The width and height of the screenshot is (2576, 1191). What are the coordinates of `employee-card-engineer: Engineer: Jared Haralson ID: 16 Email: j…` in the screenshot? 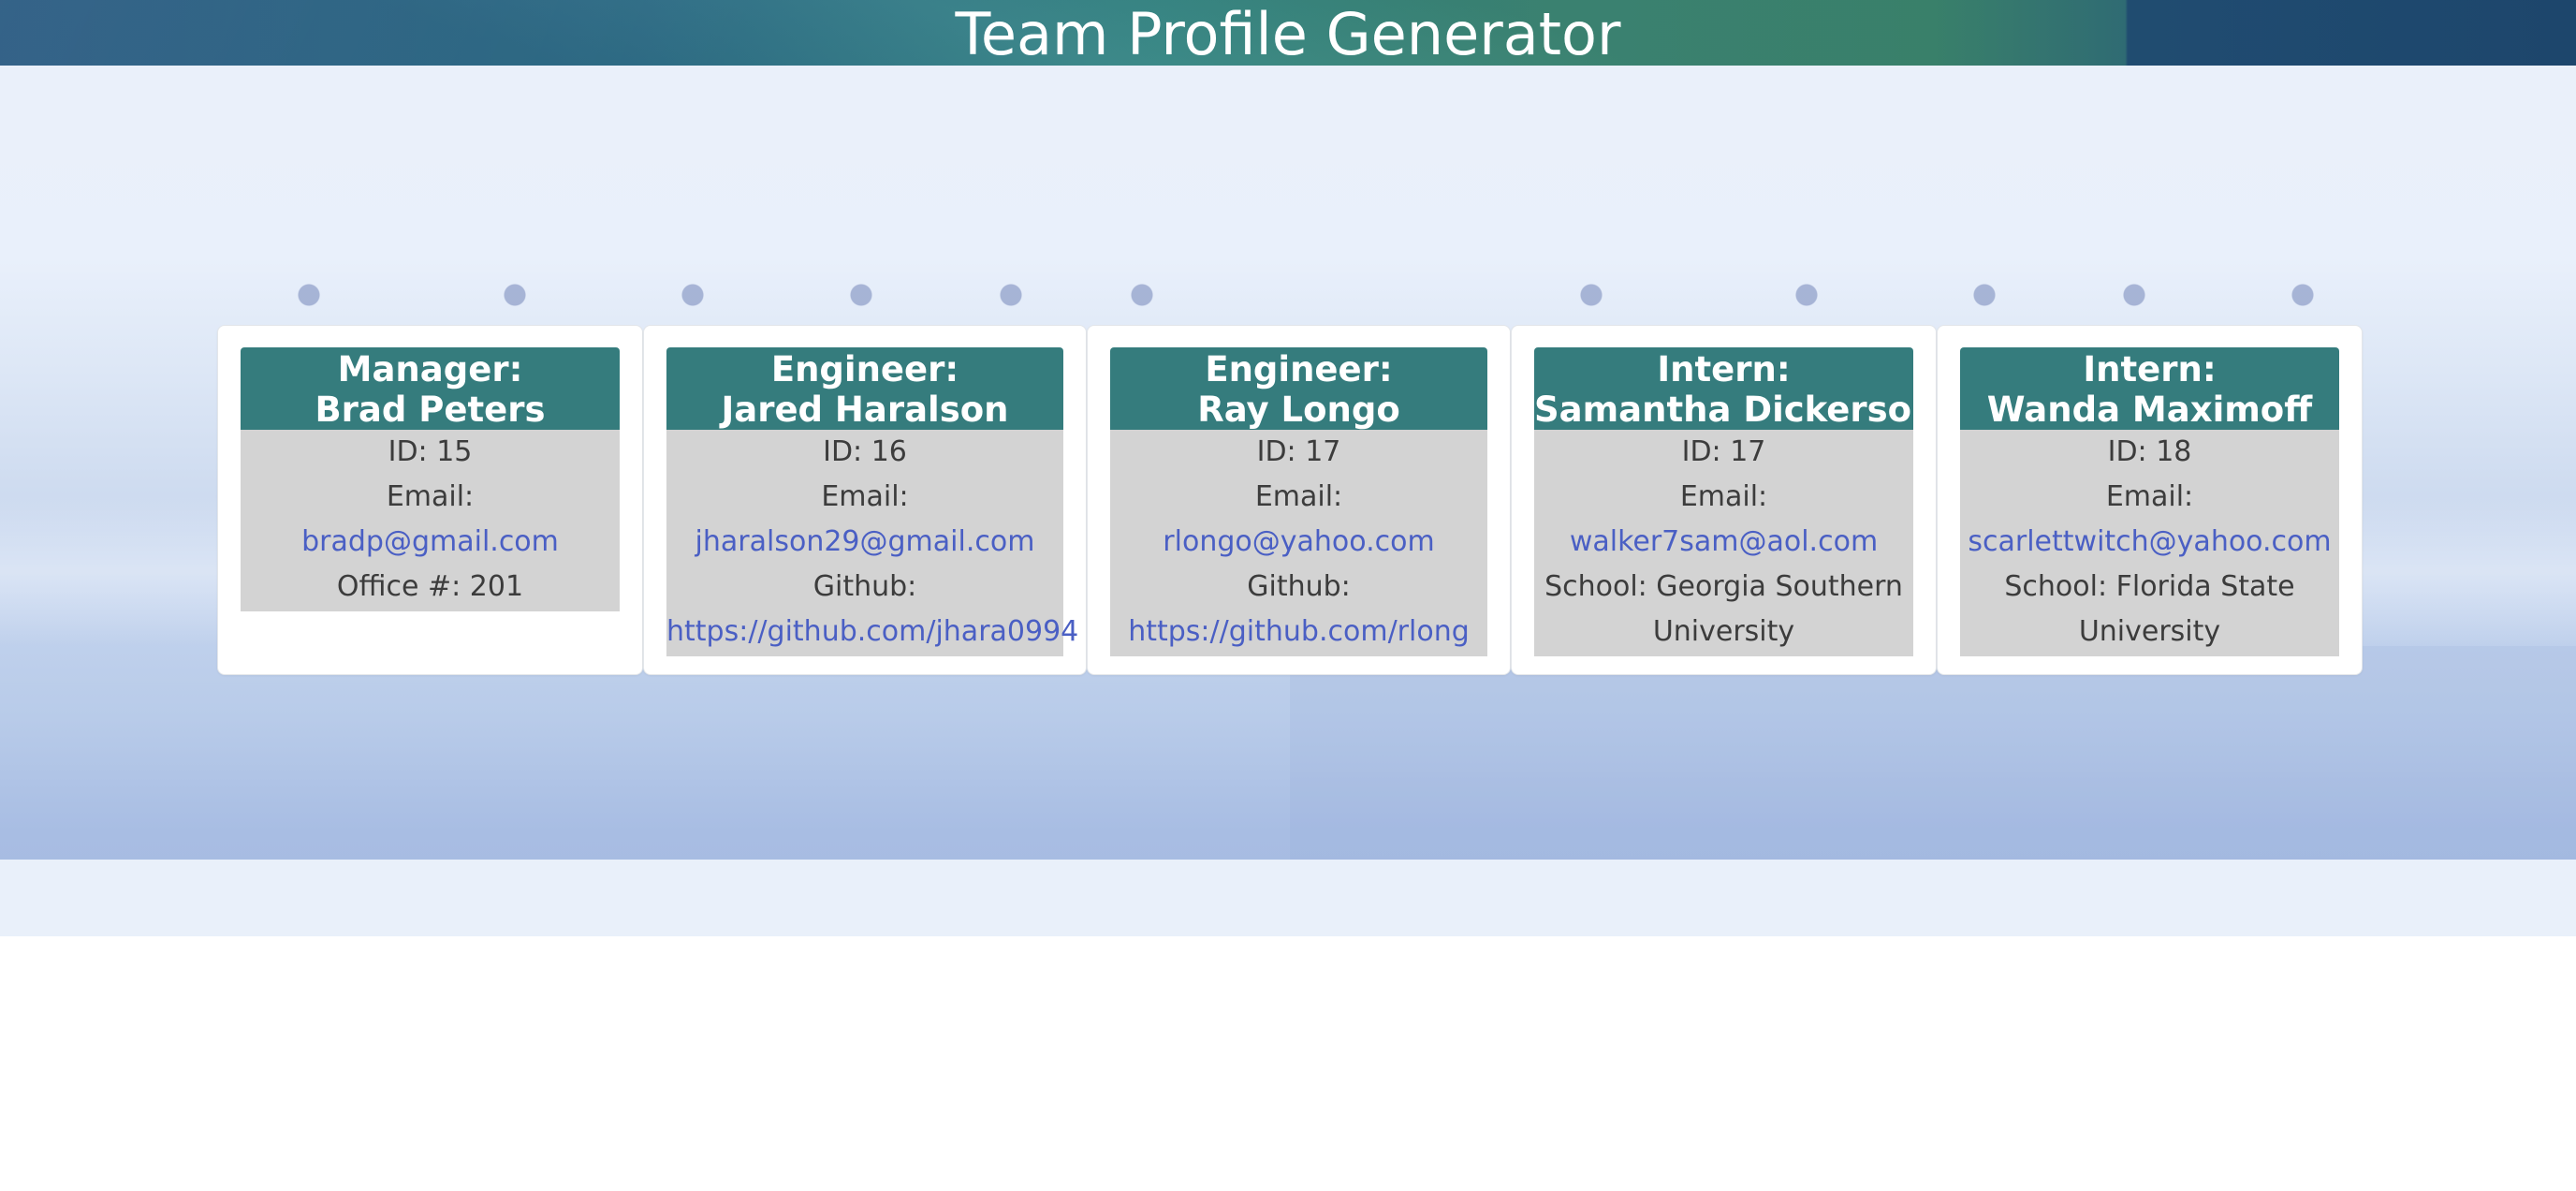 It's located at (865, 500).